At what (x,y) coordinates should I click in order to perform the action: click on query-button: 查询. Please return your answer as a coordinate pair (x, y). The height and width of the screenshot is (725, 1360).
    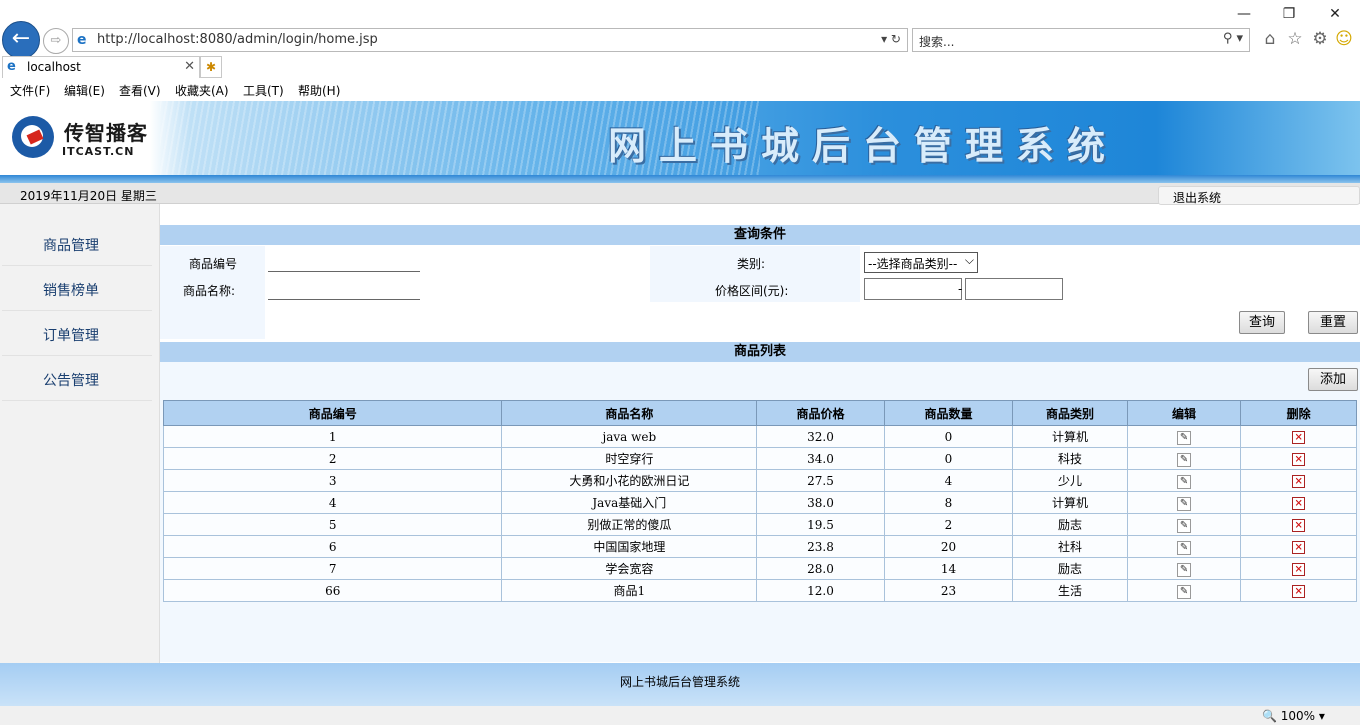
    Looking at the image, I should click on (1262, 322).